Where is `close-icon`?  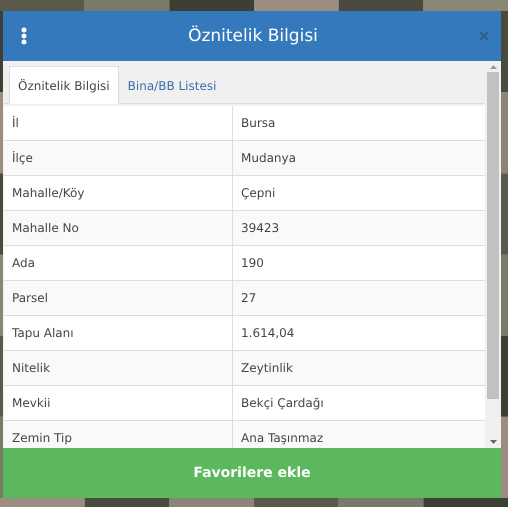 close-icon is located at coordinates (483, 36).